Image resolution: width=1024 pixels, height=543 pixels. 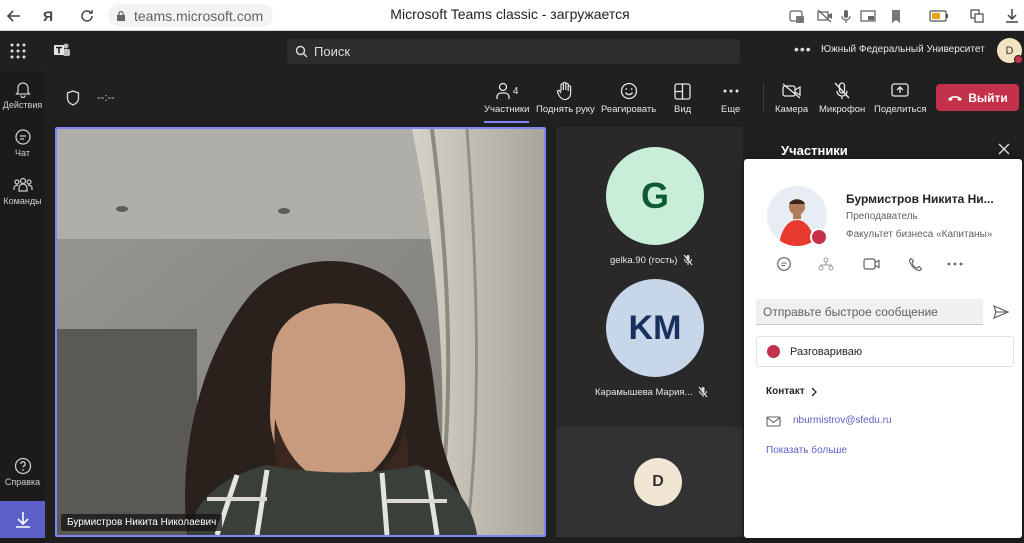 What do you see at coordinates (48, 16) in the screenshot?
I see `yandex-icon: Я` at bounding box center [48, 16].